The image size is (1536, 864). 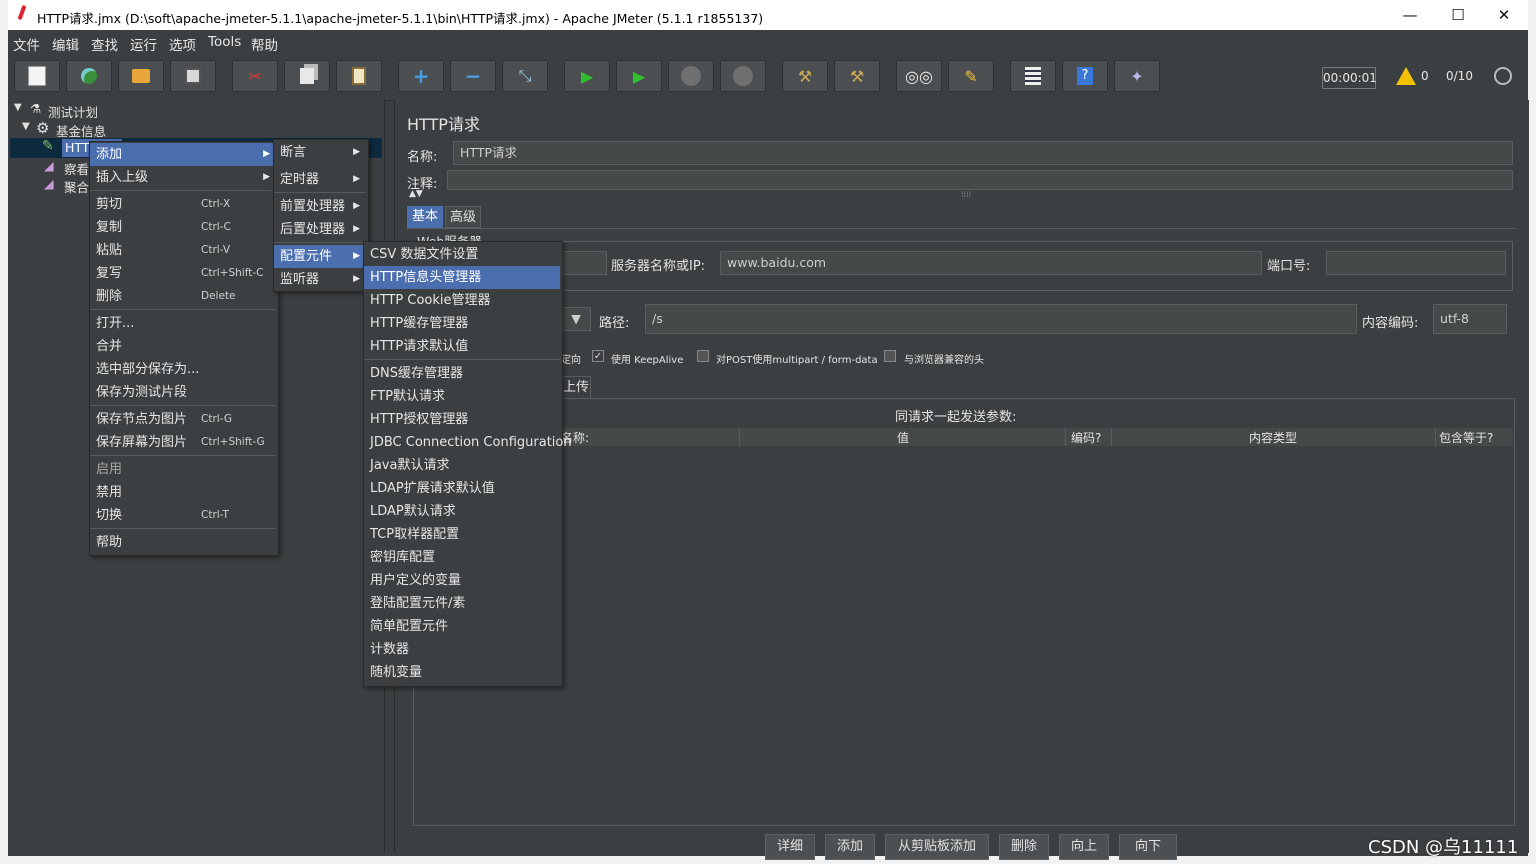 I want to click on menu-item-cut: 剪切 Ctrl-X, so click(x=183, y=204).